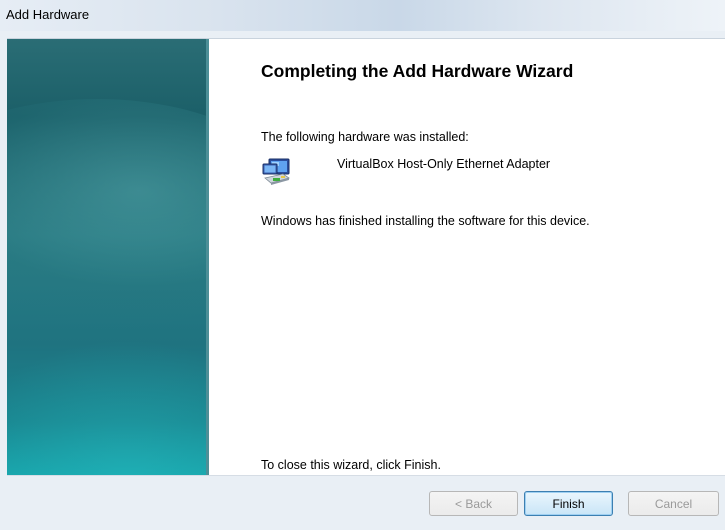 The width and height of the screenshot is (725, 530). Describe the element at coordinates (673, 503) in the screenshot. I see `cancel-button: Cancel` at that location.